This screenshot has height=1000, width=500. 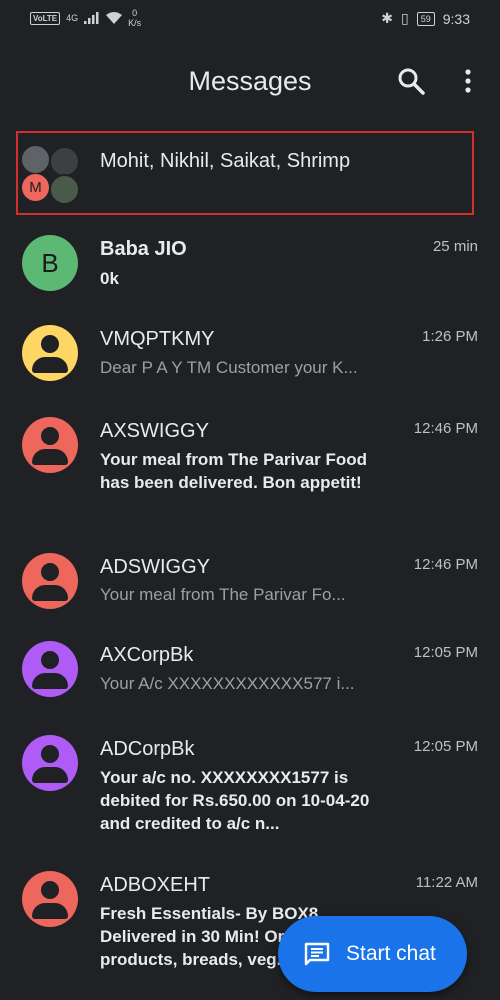 What do you see at coordinates (387, 18) in the screenshot?
I see `bluetooth-icon: ✱` at bounding box center [387, 18].